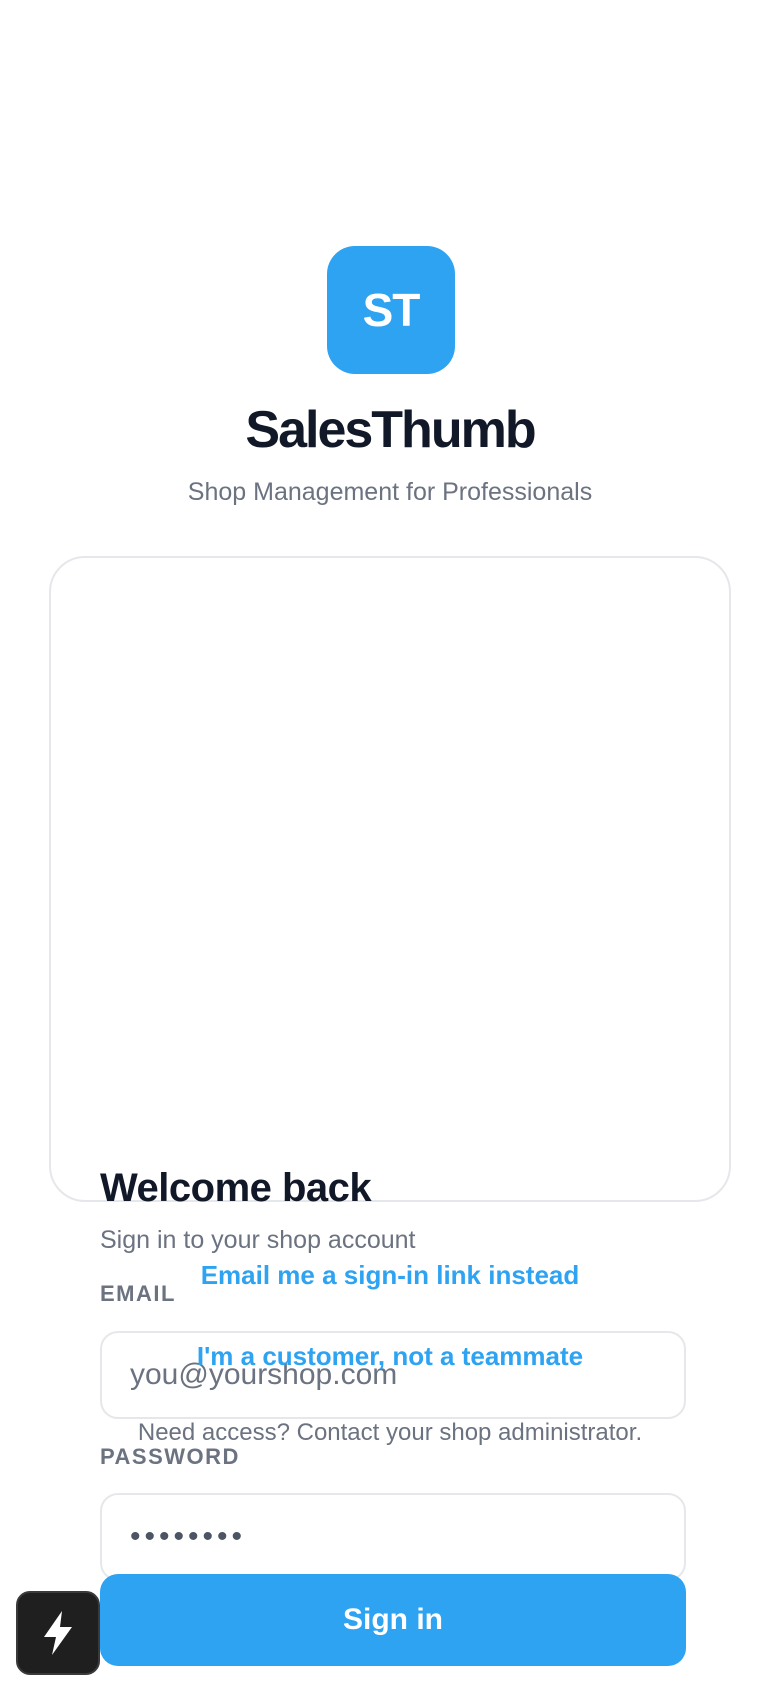  I want to click on card-title: Welcome back, so click(236, 1188).